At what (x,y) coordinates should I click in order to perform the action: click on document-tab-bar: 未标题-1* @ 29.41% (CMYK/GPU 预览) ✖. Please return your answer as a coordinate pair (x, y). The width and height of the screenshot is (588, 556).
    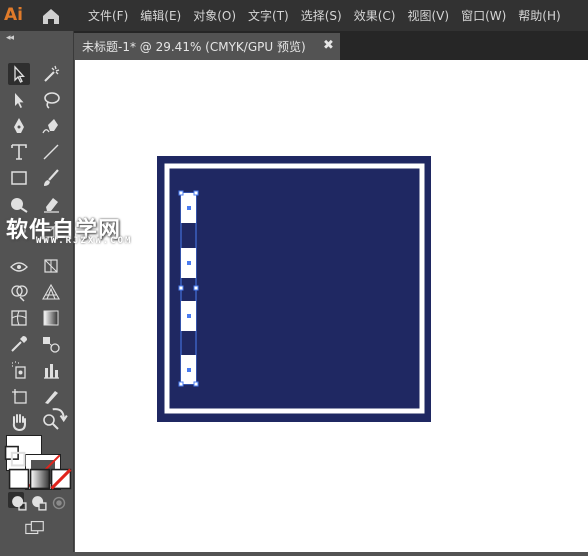
    Looking at the image, I should click on (331, 45).